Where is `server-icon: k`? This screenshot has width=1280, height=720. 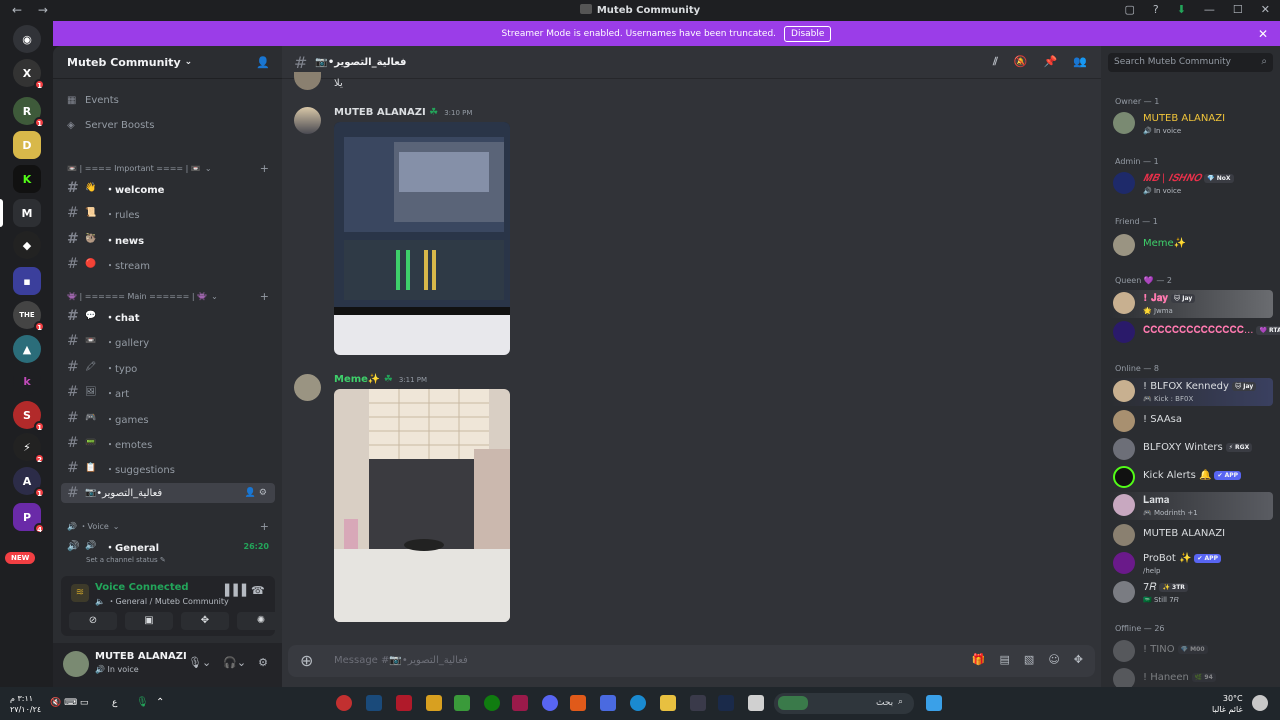 server-icon: k is located at coordinates (27, 381).